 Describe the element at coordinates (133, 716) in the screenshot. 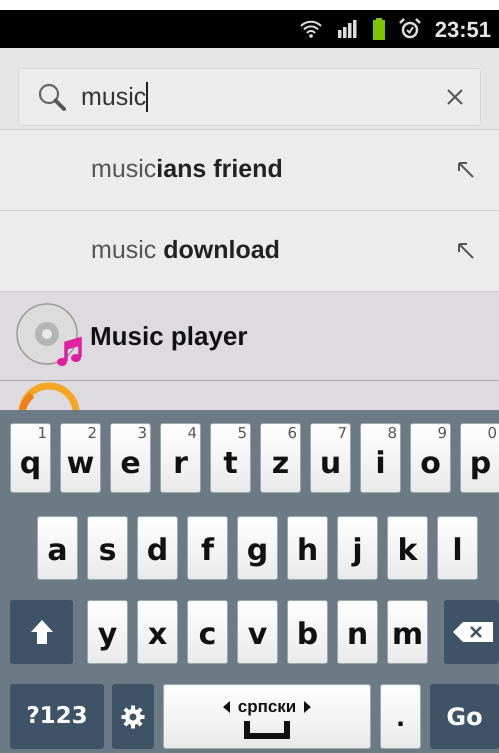

I see `settings-key` at that location.